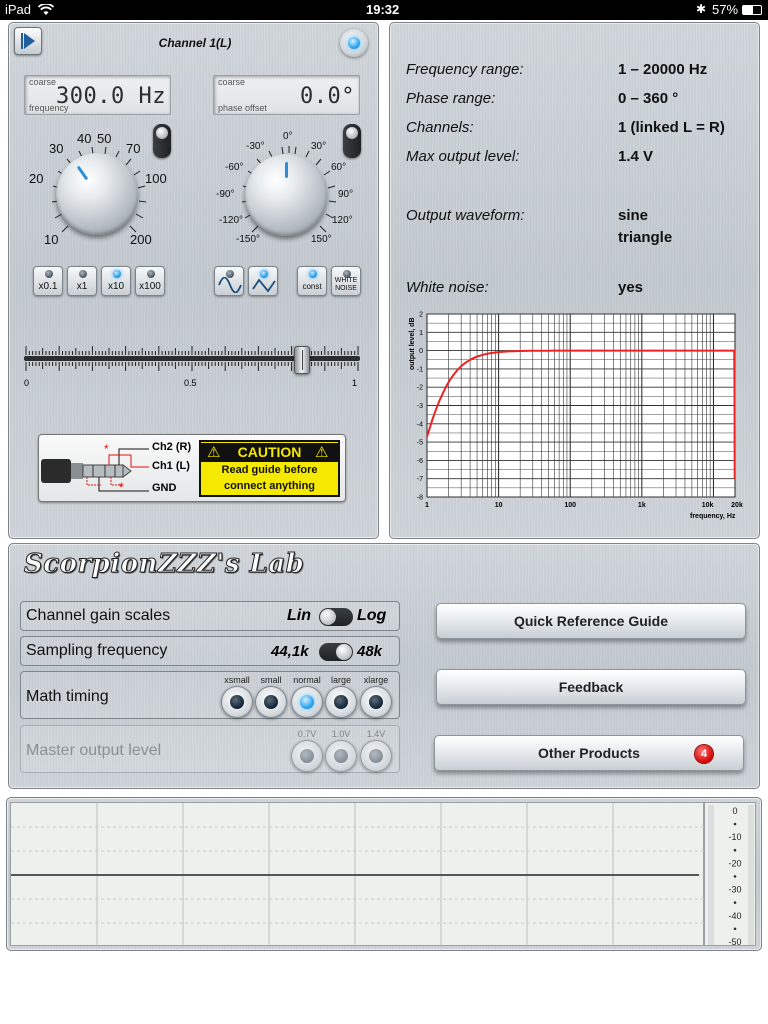  What do you see at coordinates (346, 281) in the screenshot?
I see `white-noise-button: WHITE NOISE` at bounding box center [346, 281].